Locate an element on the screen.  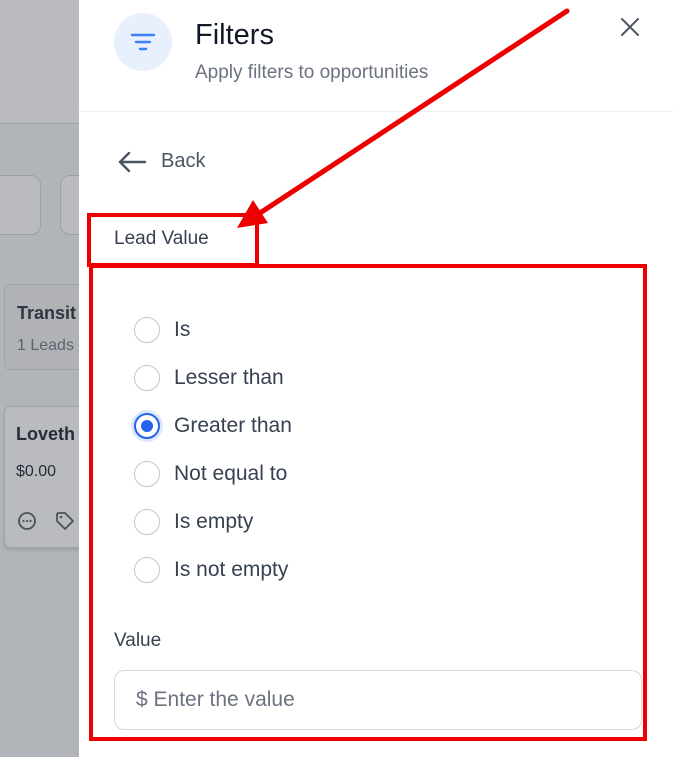
radio-label: Not equal to is located at coordinates (231, 473).